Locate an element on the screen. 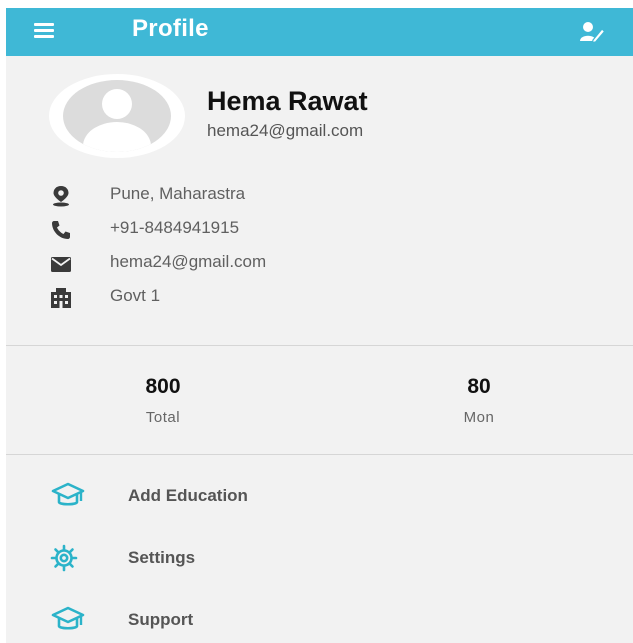  page-title: Profile is located at coordinates (170, 28).